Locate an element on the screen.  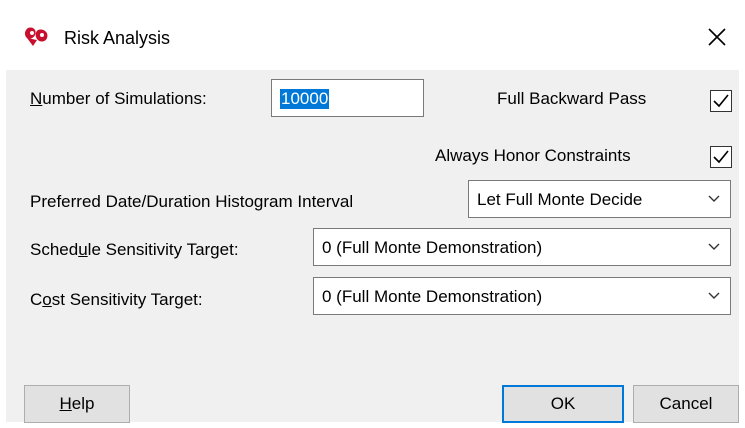
schedule-sensitivity-value: 0 (Full Monte Demonstration) is located at coordinates (432, 247).